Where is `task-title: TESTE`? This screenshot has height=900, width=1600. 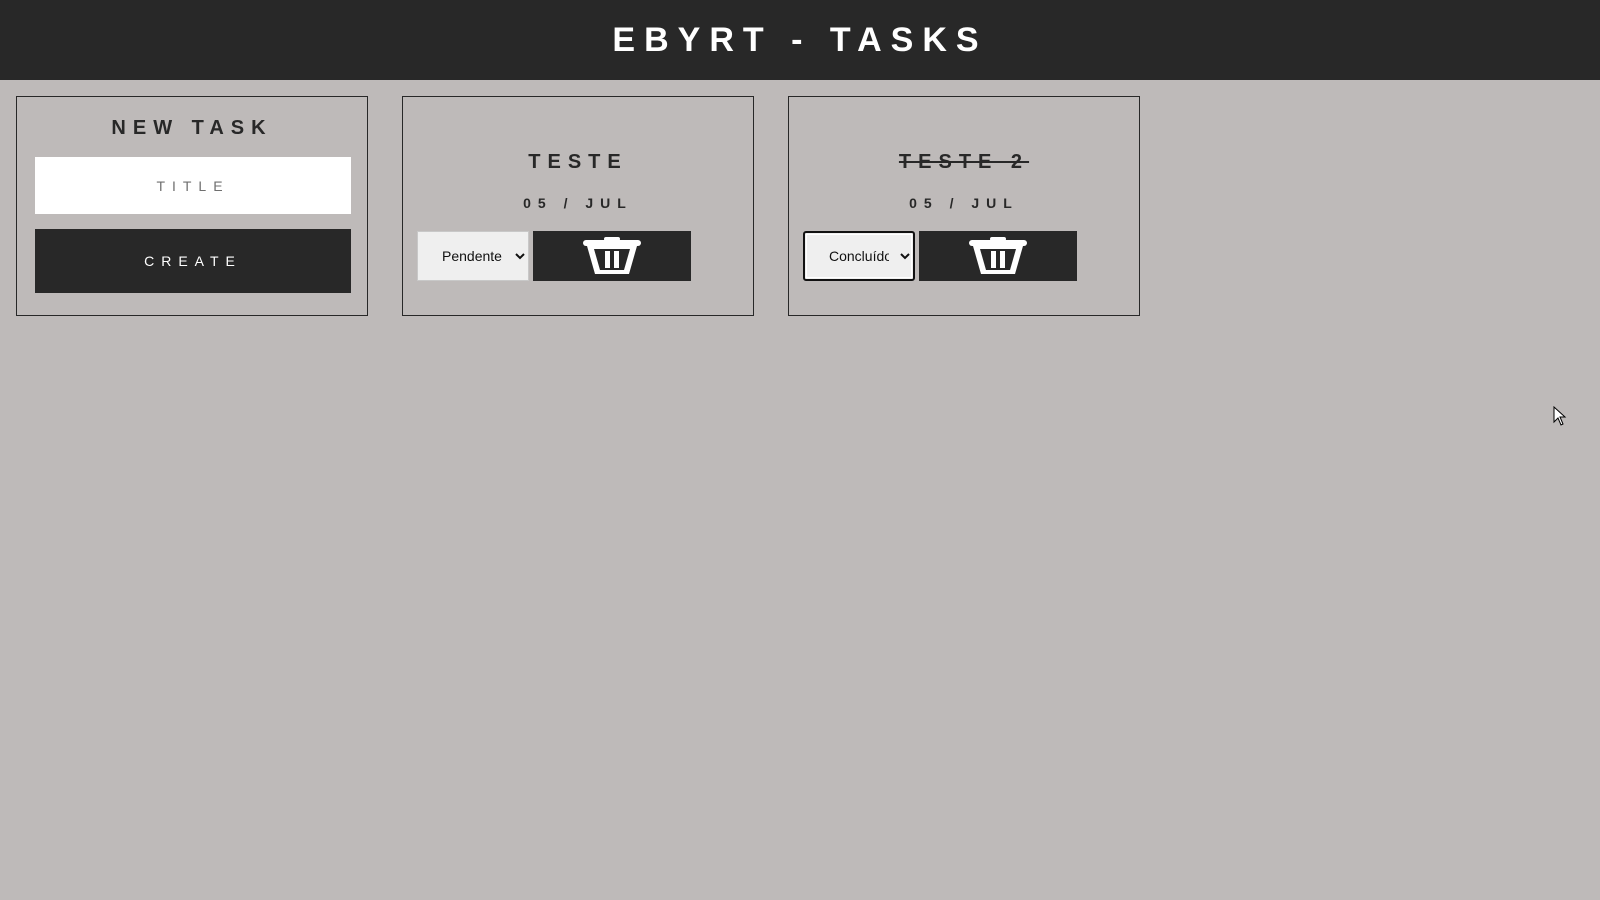 task-title: TESTE is located at coordinates (578, 162).